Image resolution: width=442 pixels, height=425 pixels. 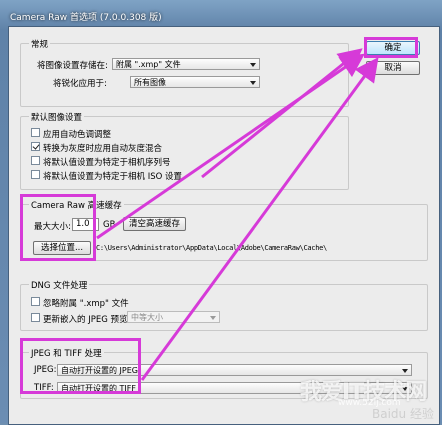 What do you see at coordinates (282, 113) in the screenshot?
I see `arrow-to-ok-top` at bounding box center [282, 113].